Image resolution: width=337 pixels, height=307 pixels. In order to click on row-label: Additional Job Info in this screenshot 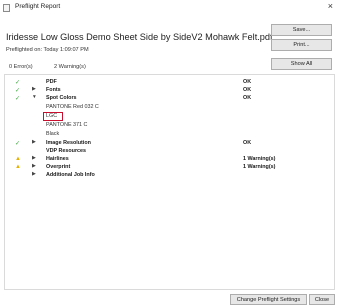, I will do `click(70, 175)`.